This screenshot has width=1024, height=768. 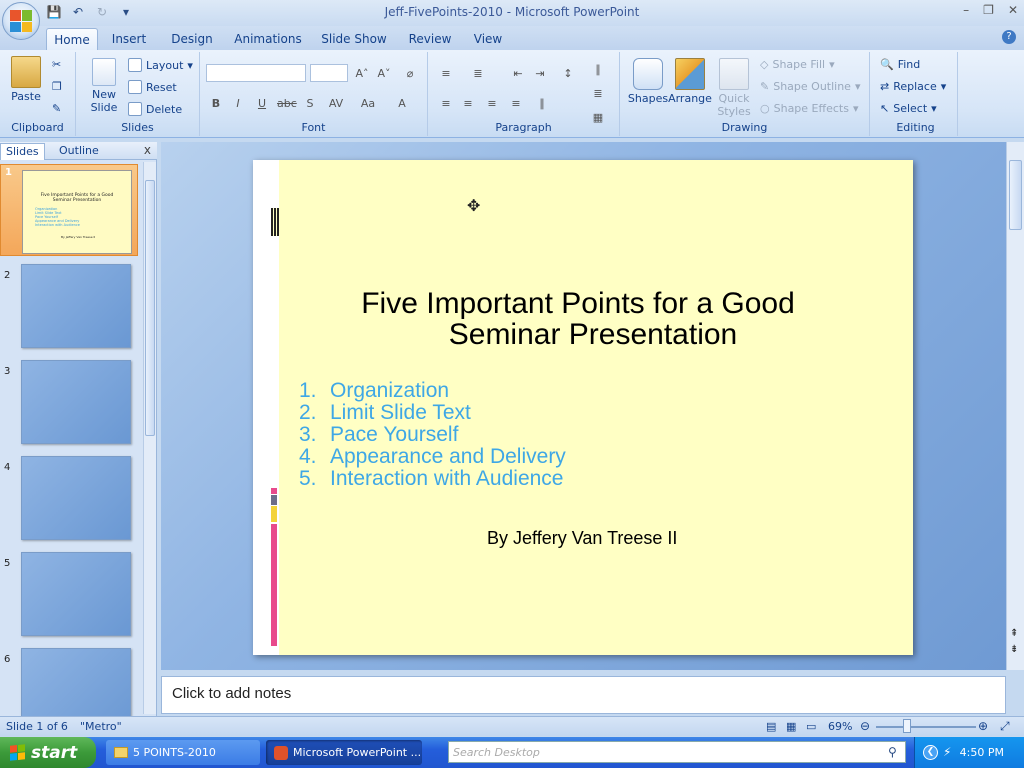 I want to click on paste-button: Paste, so click(x=26, y=79).